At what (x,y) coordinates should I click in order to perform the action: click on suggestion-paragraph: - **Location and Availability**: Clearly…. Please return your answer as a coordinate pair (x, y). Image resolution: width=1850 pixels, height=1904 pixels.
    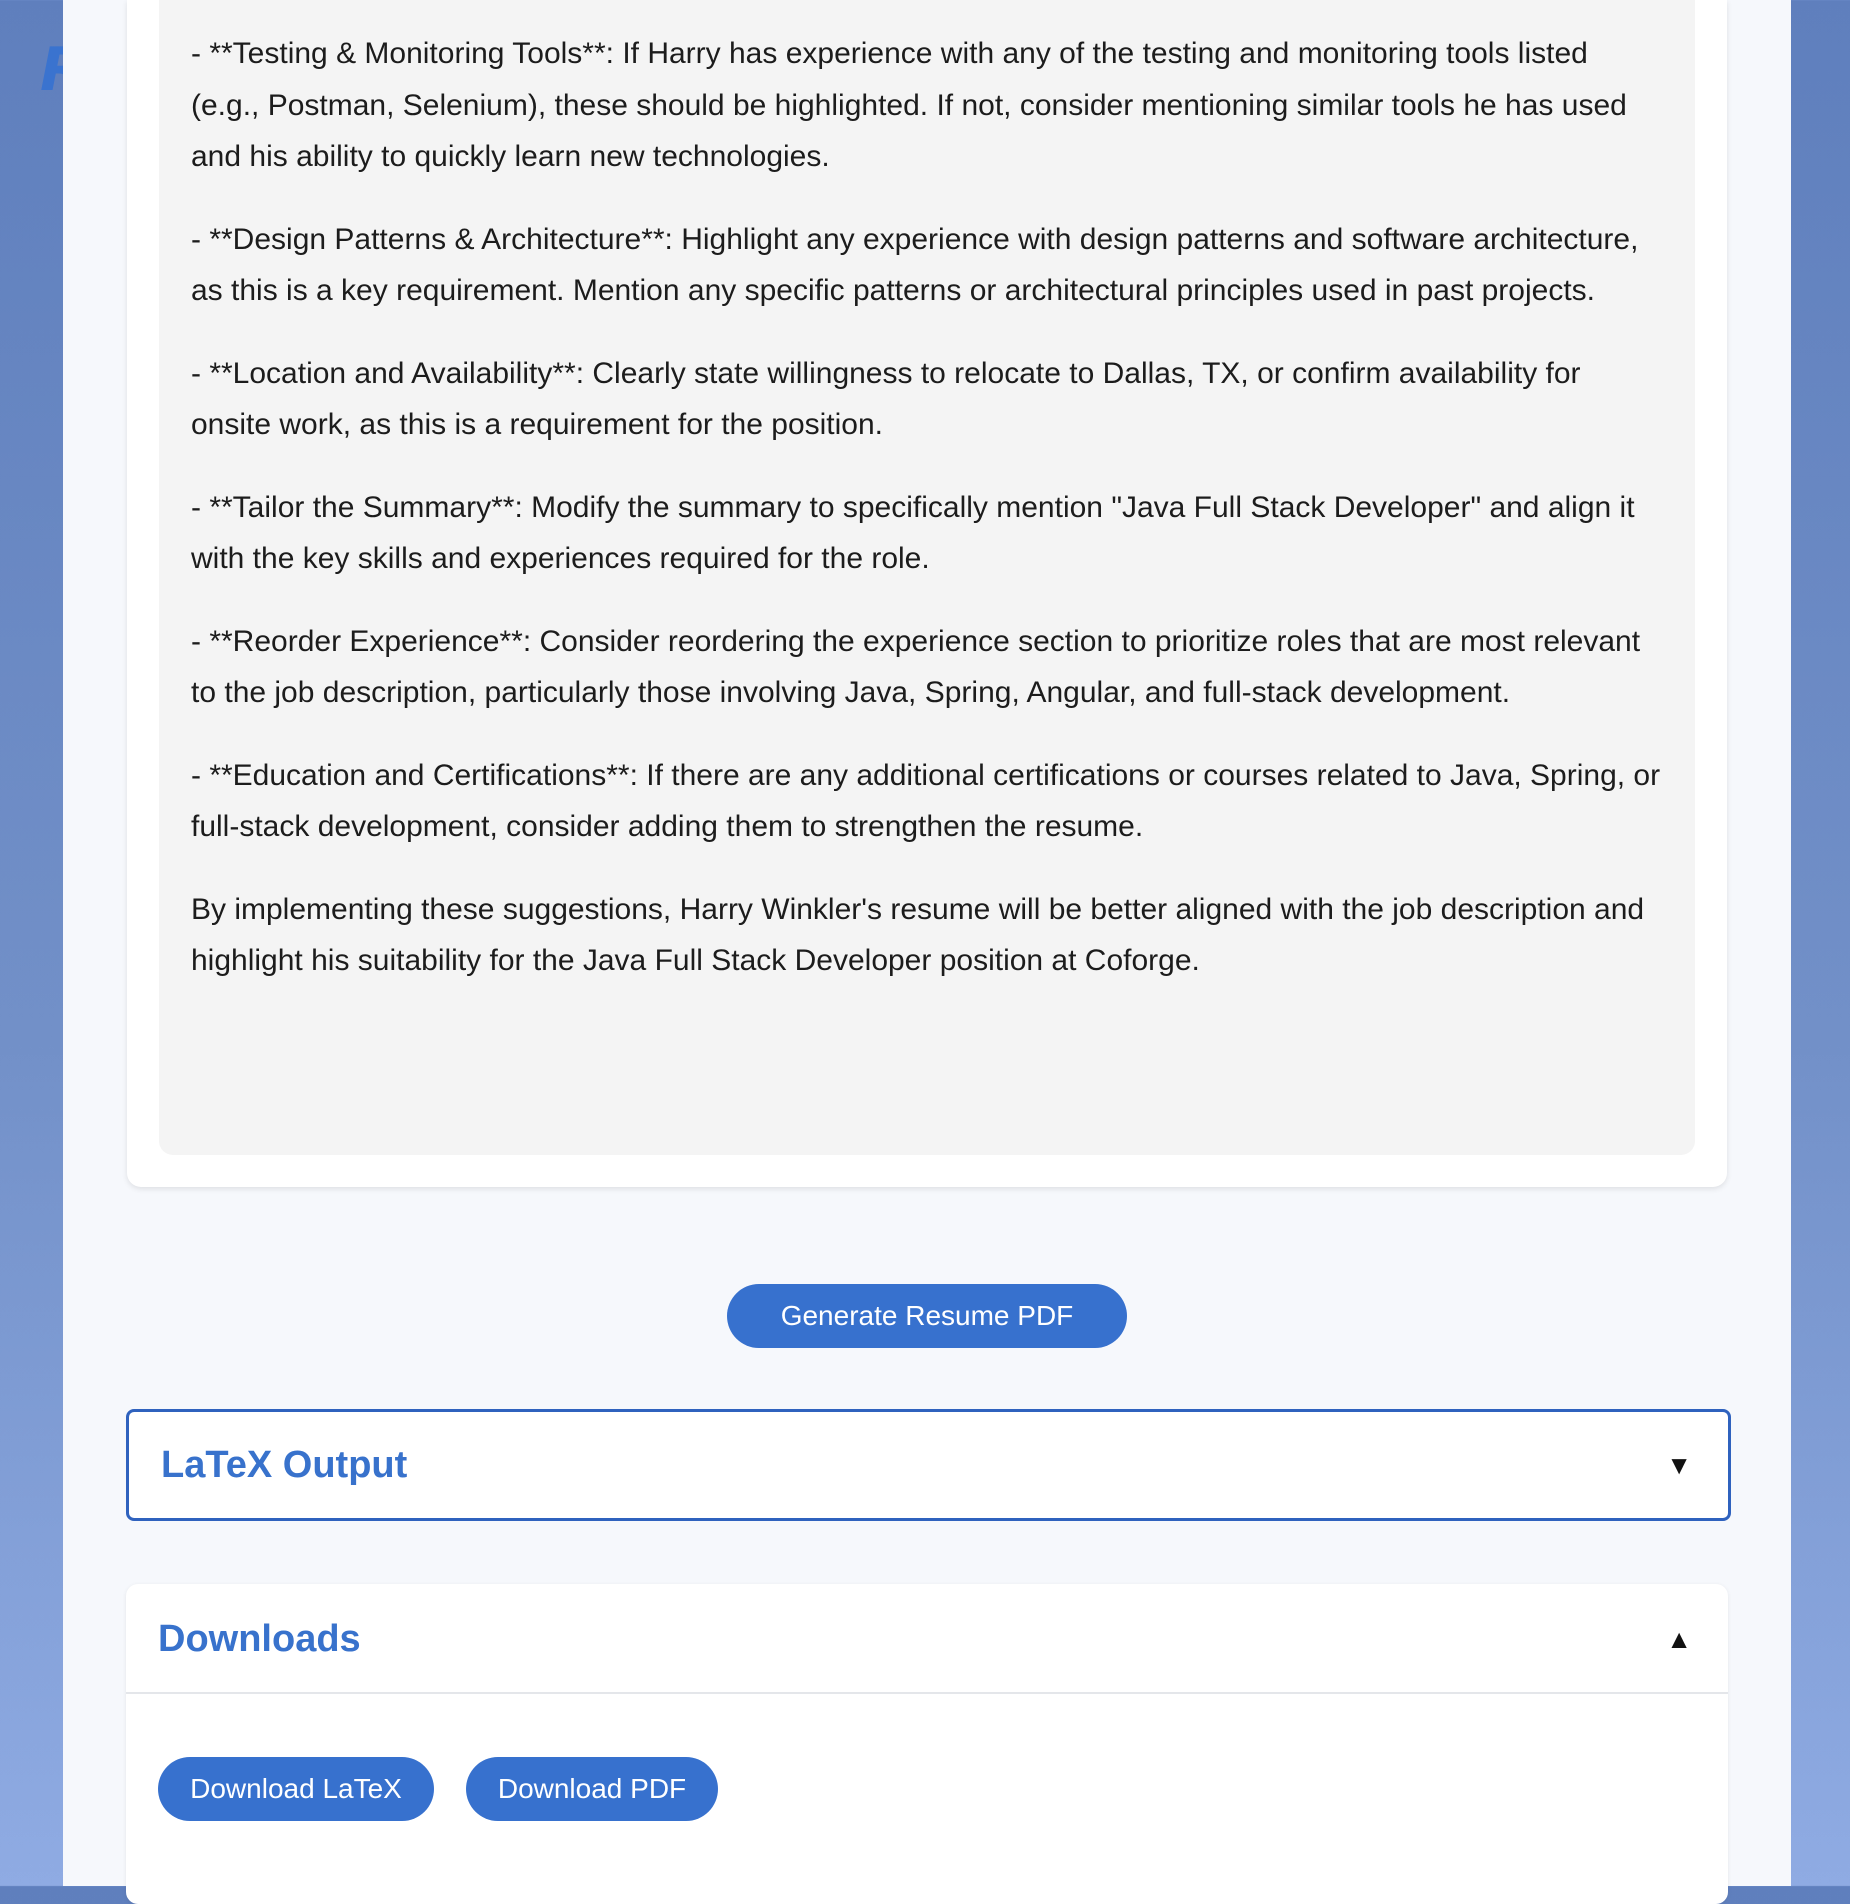
    Looking at the image, I should click on (886, 399).